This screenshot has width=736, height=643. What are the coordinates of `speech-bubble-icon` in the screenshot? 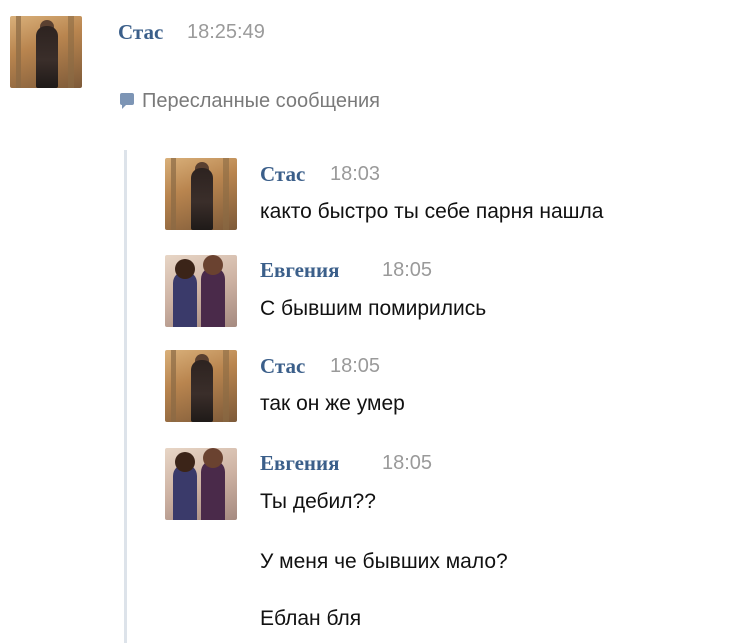 It's located at (127, 101).